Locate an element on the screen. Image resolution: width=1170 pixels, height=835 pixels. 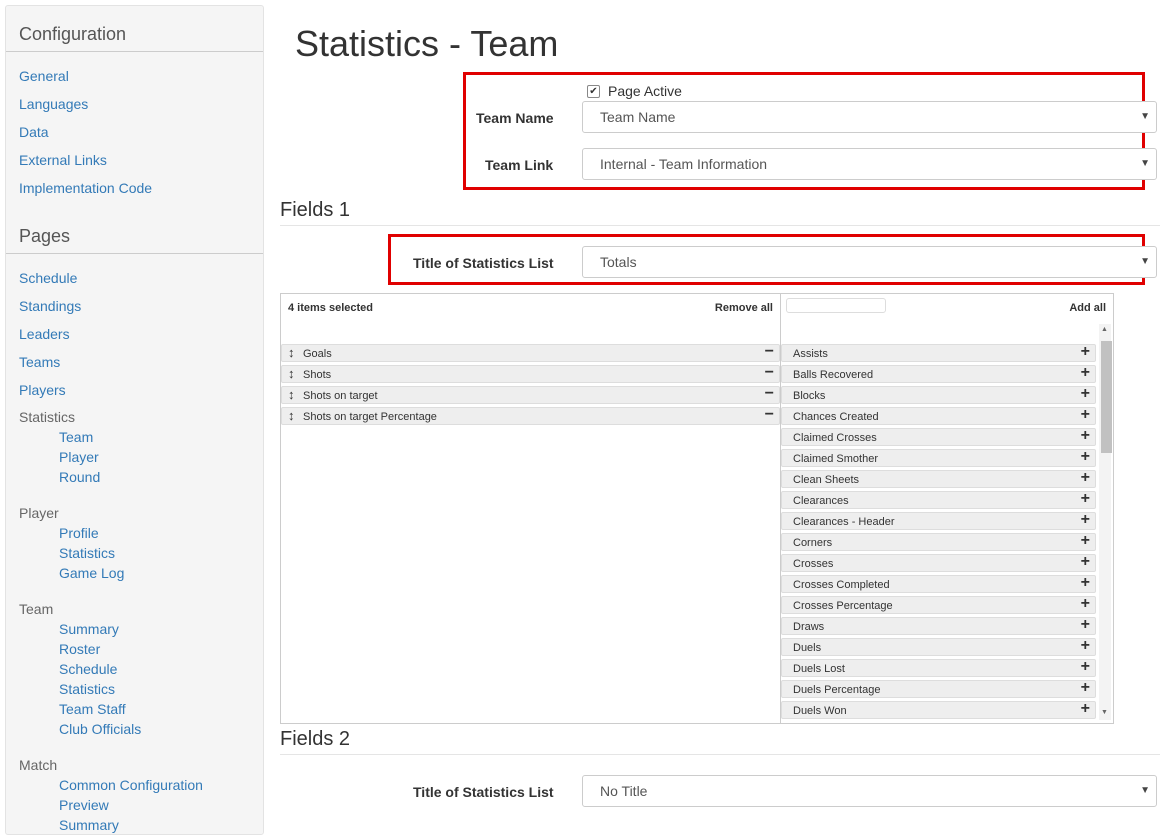
available-item: Crosses Percentage + is located at coordinates (938, 604).